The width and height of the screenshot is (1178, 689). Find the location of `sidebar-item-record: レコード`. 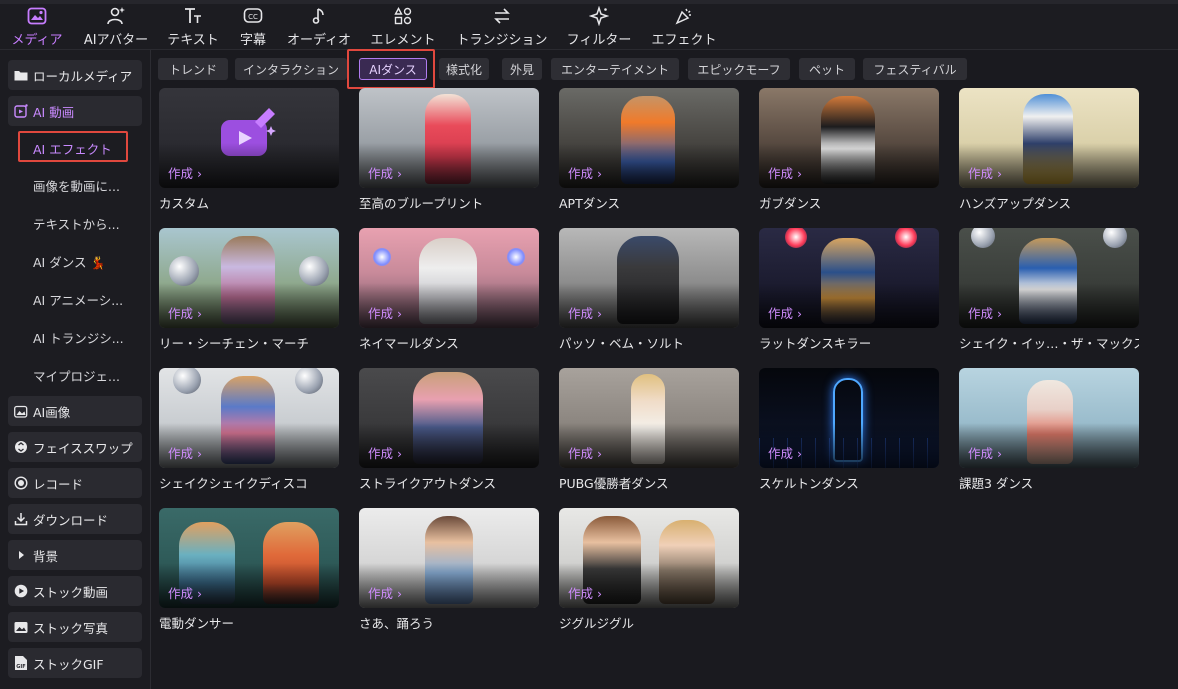

sidebar-item-record: レコード is located at coordinates (75, 483).